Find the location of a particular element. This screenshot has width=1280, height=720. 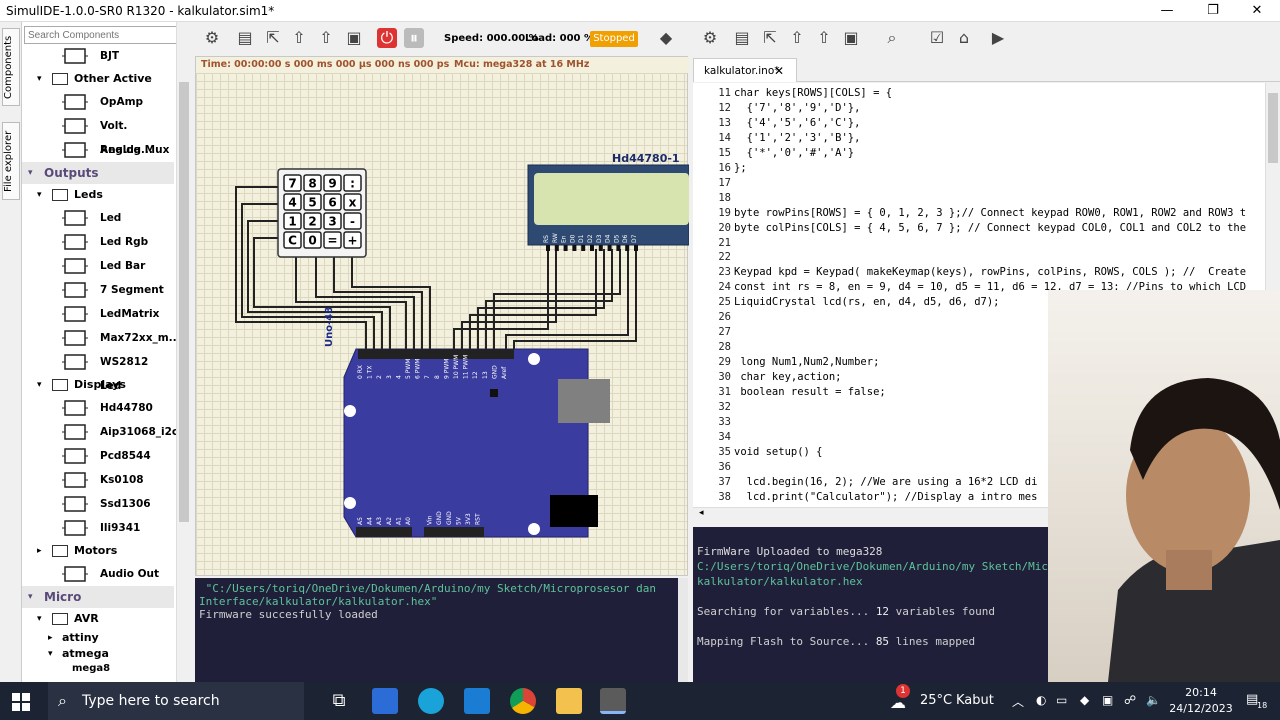

code-line: {'1','2','3','B'}, is located at coordinates (797, 138).